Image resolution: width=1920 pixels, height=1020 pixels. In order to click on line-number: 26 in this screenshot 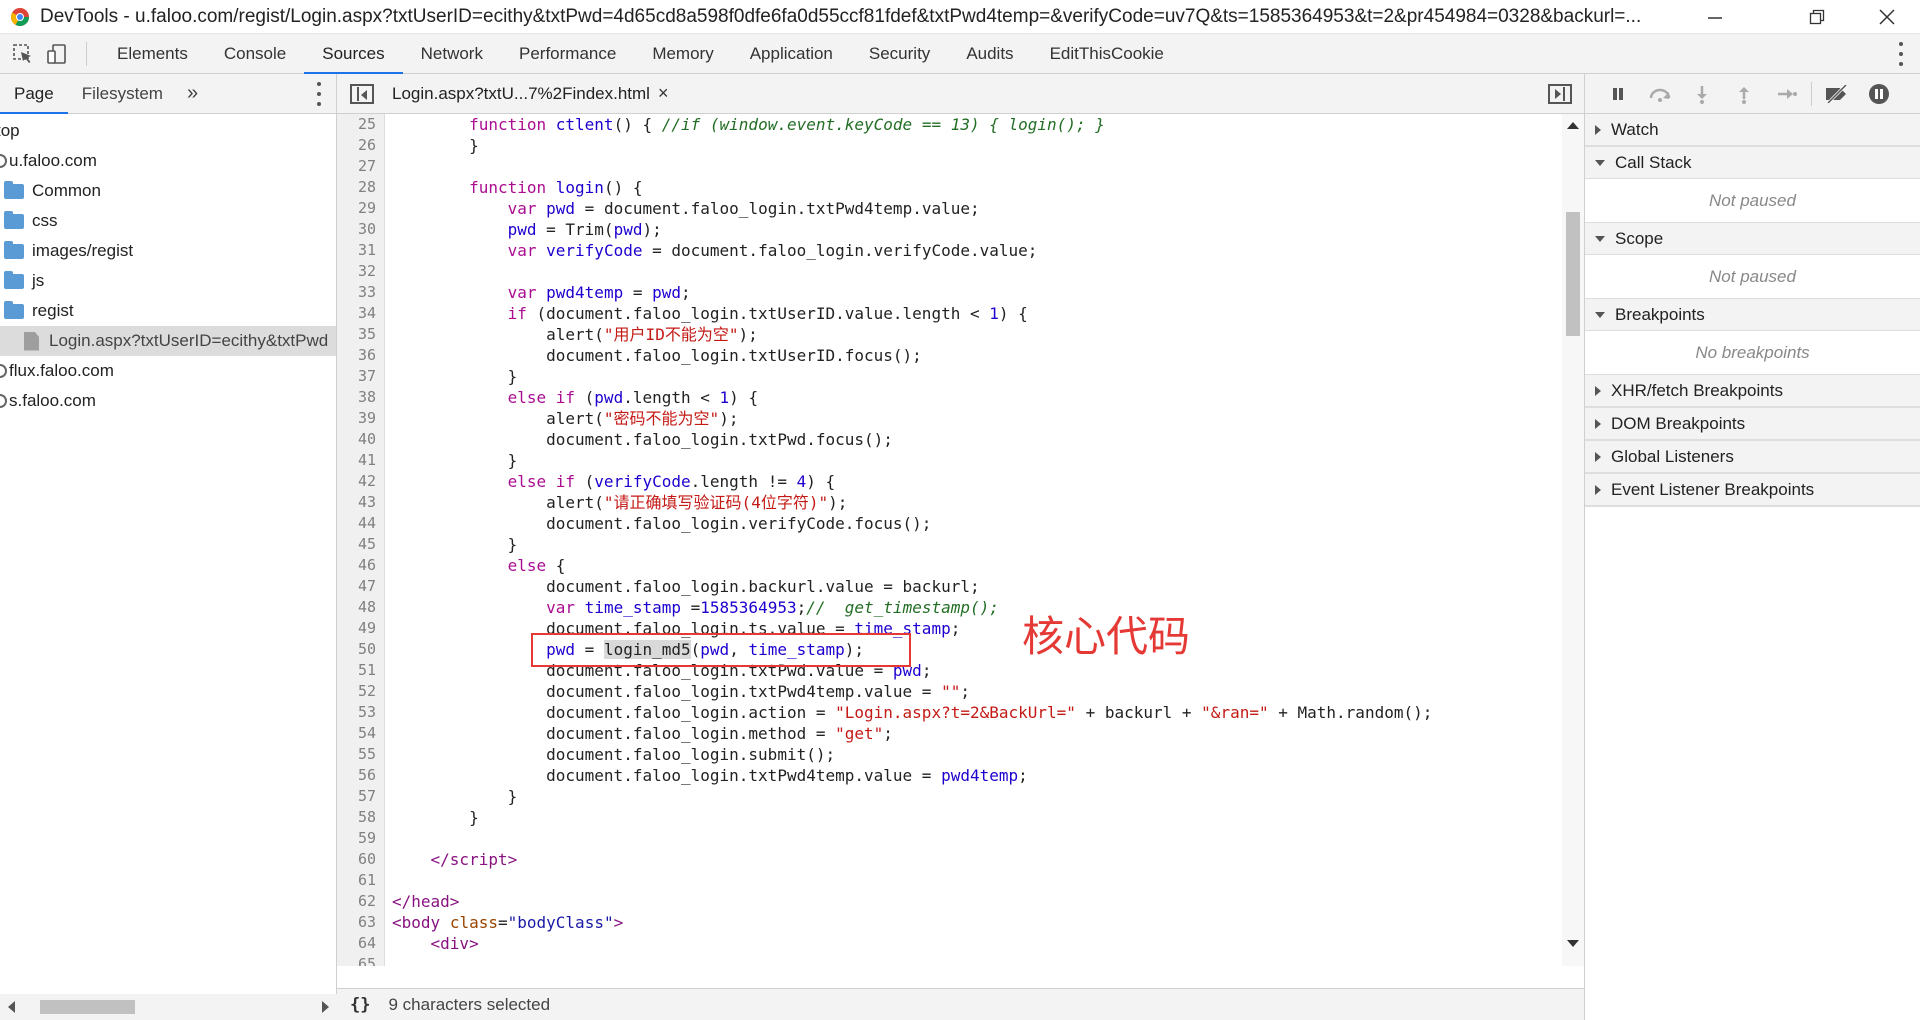, I will do `click(360, 145)`.